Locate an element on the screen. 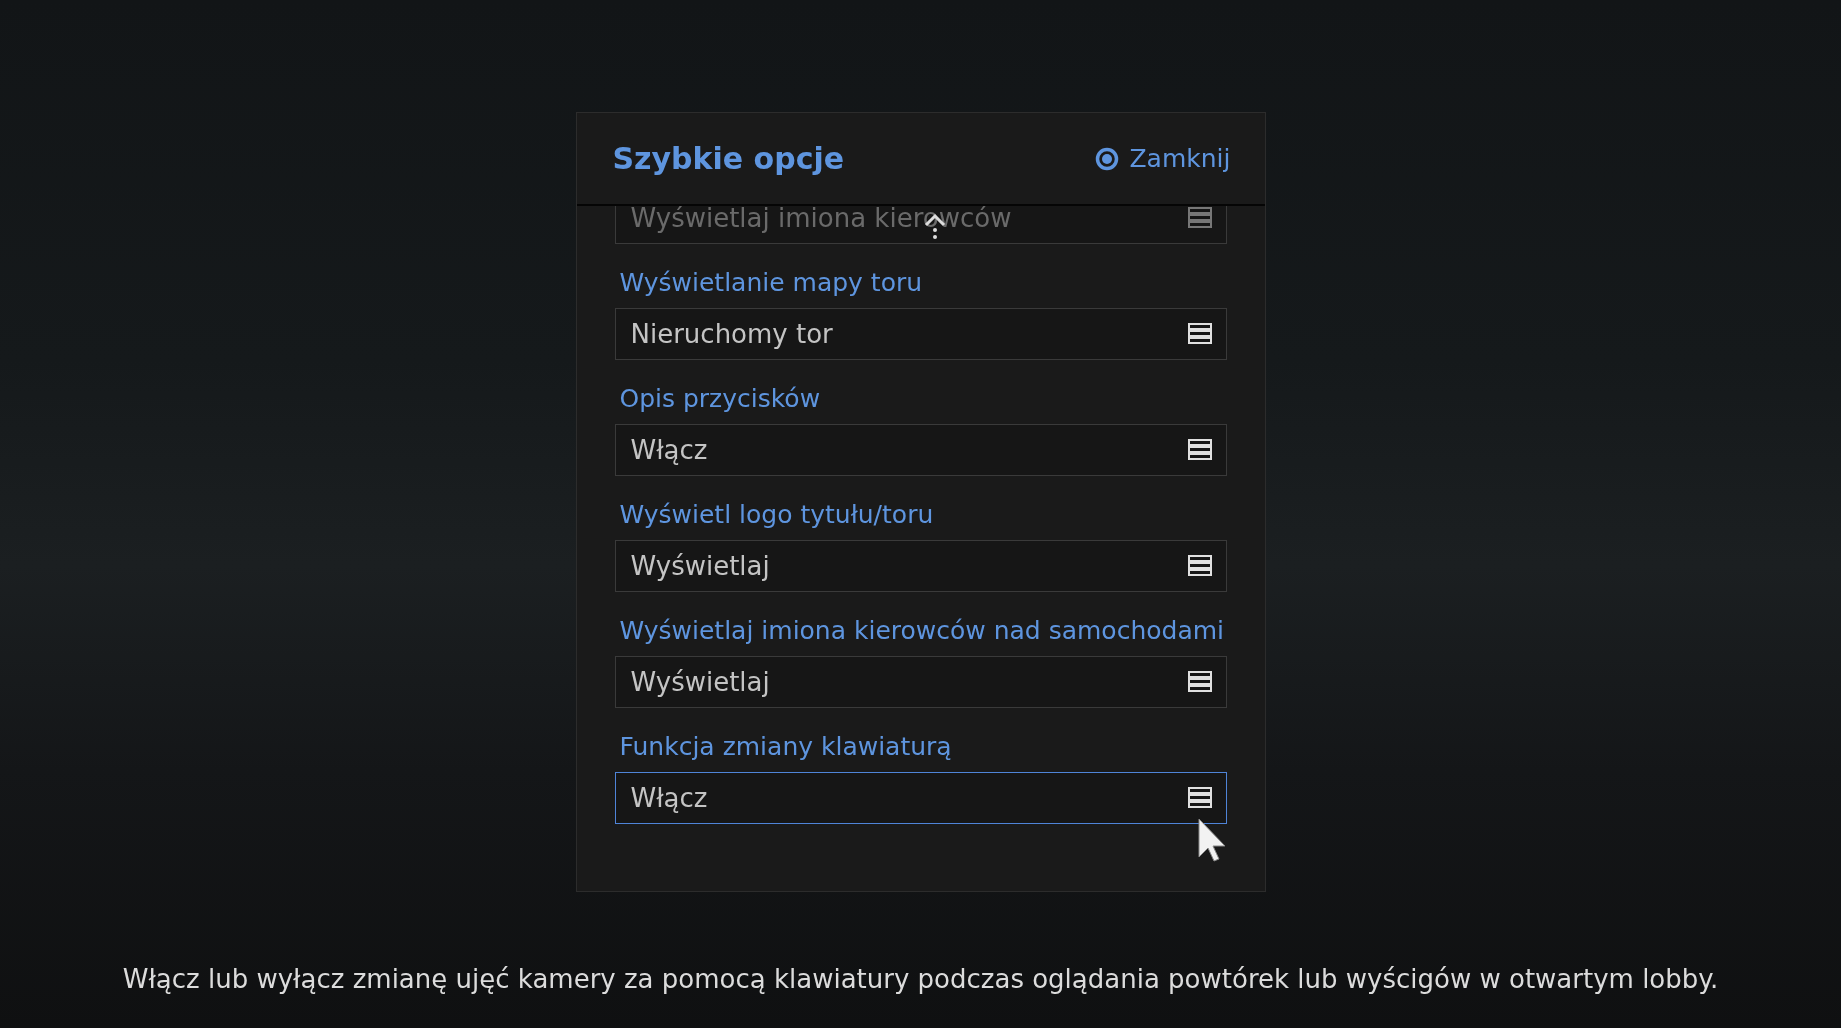  option-label: Wyświetl logo tytułu/toru is located at coordinates (777, 514).